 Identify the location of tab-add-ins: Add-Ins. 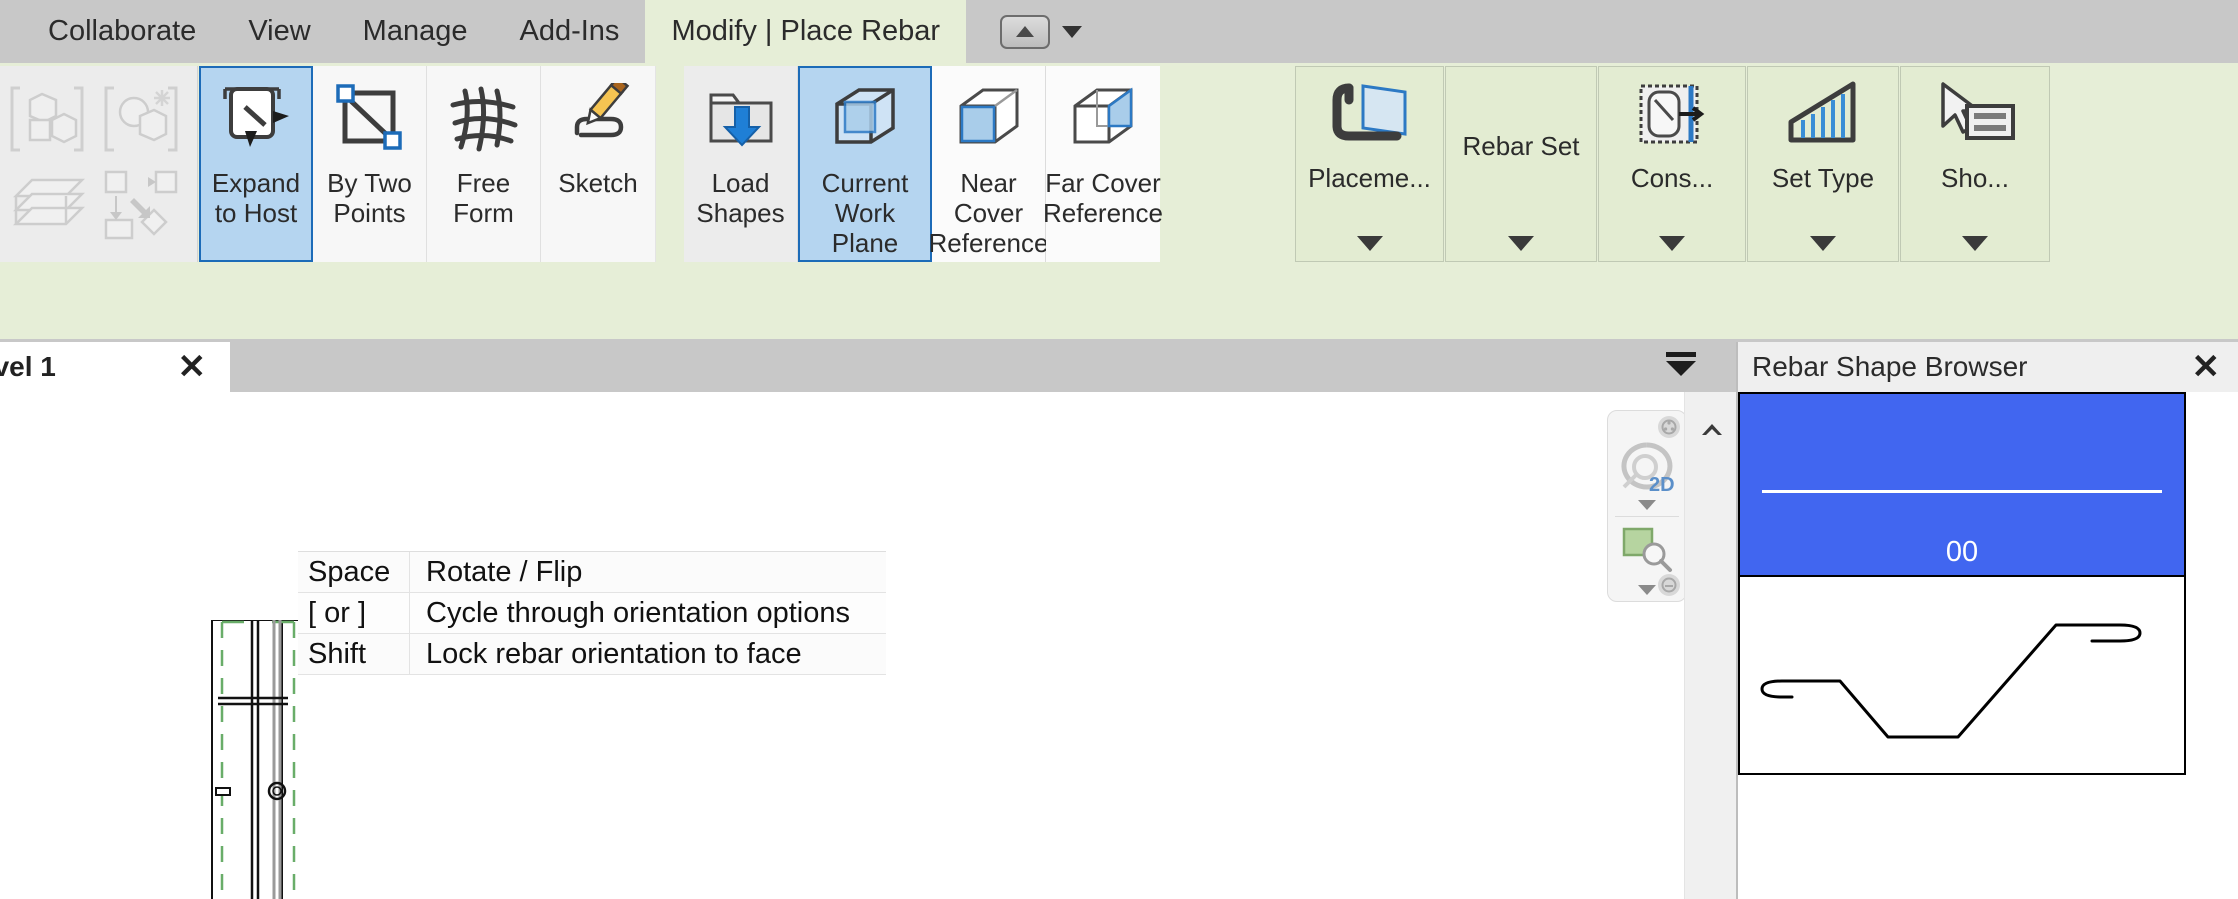
(569, 31).